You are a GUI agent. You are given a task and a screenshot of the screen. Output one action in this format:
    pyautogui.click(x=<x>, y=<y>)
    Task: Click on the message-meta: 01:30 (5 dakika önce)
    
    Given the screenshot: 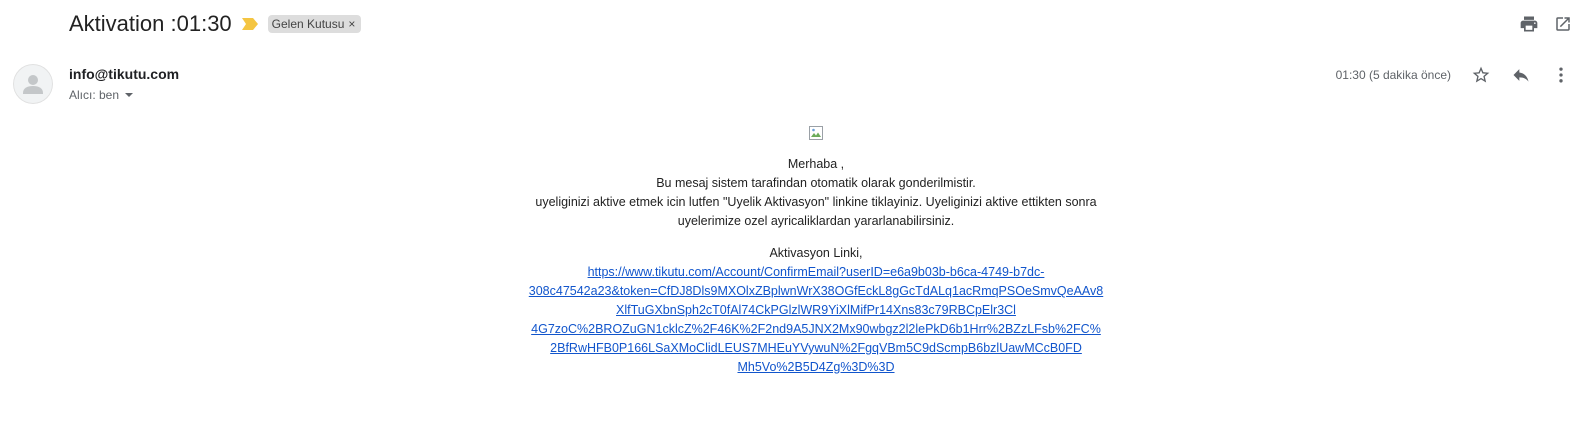 What is the action you would take?
    pyautogui.click(x=1457, y=75)
    